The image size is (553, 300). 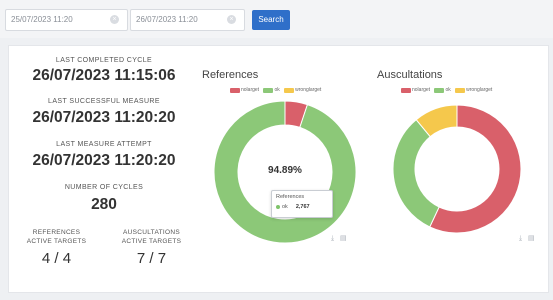 What do you see at coordinates (151, 237) in the screenshot?
I see `auscultations-targets-label: AUSCULTATIONS ACTIVE TARGETS` at bounding box center [151, 237].